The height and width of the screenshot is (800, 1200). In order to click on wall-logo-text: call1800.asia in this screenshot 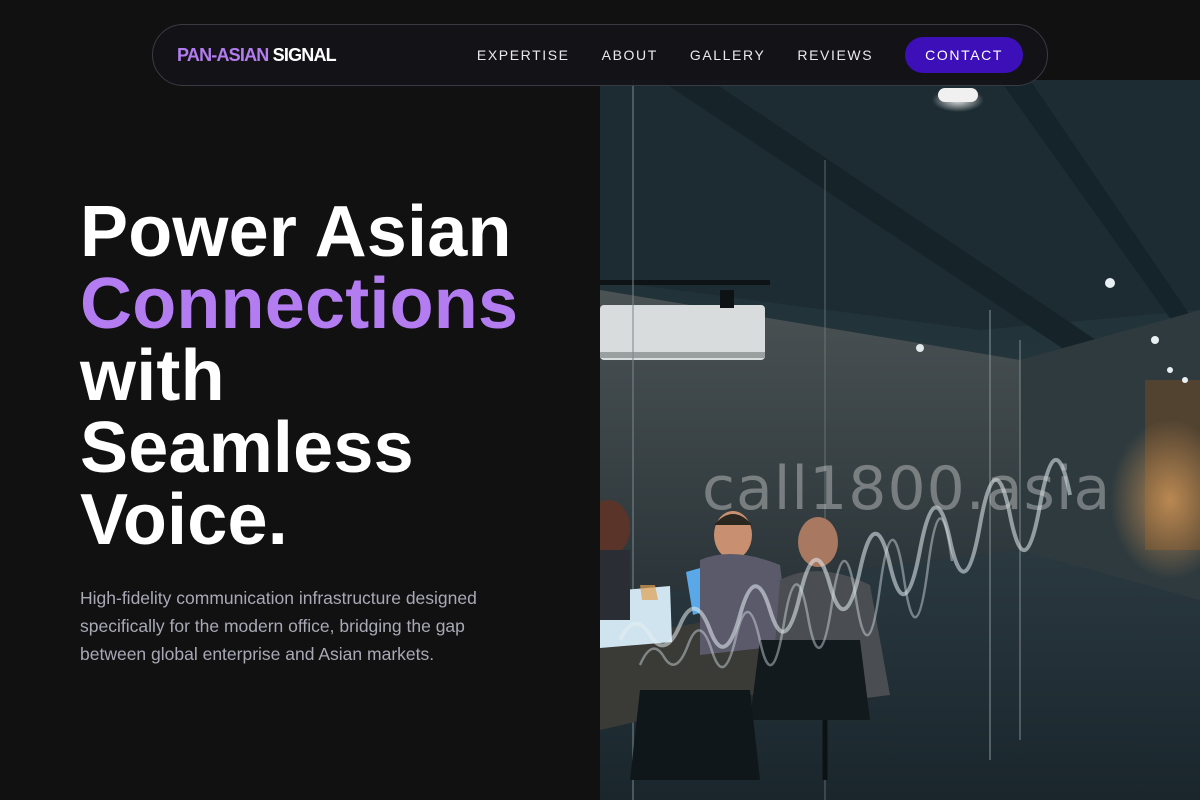, I will do `click(907, 489)`.